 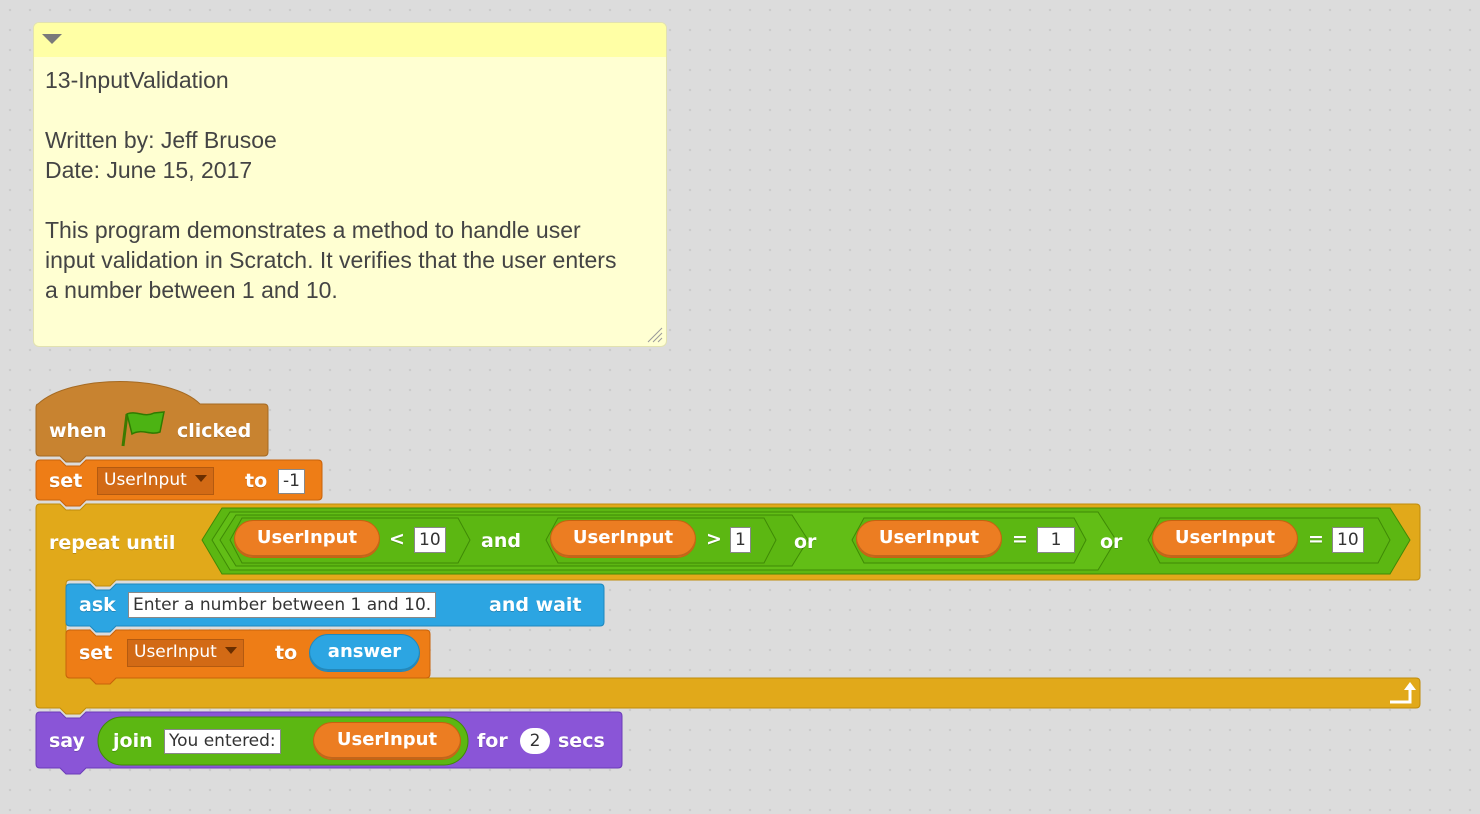 I want to click on equals-value-input: 1, so click(x=1056, y=540).